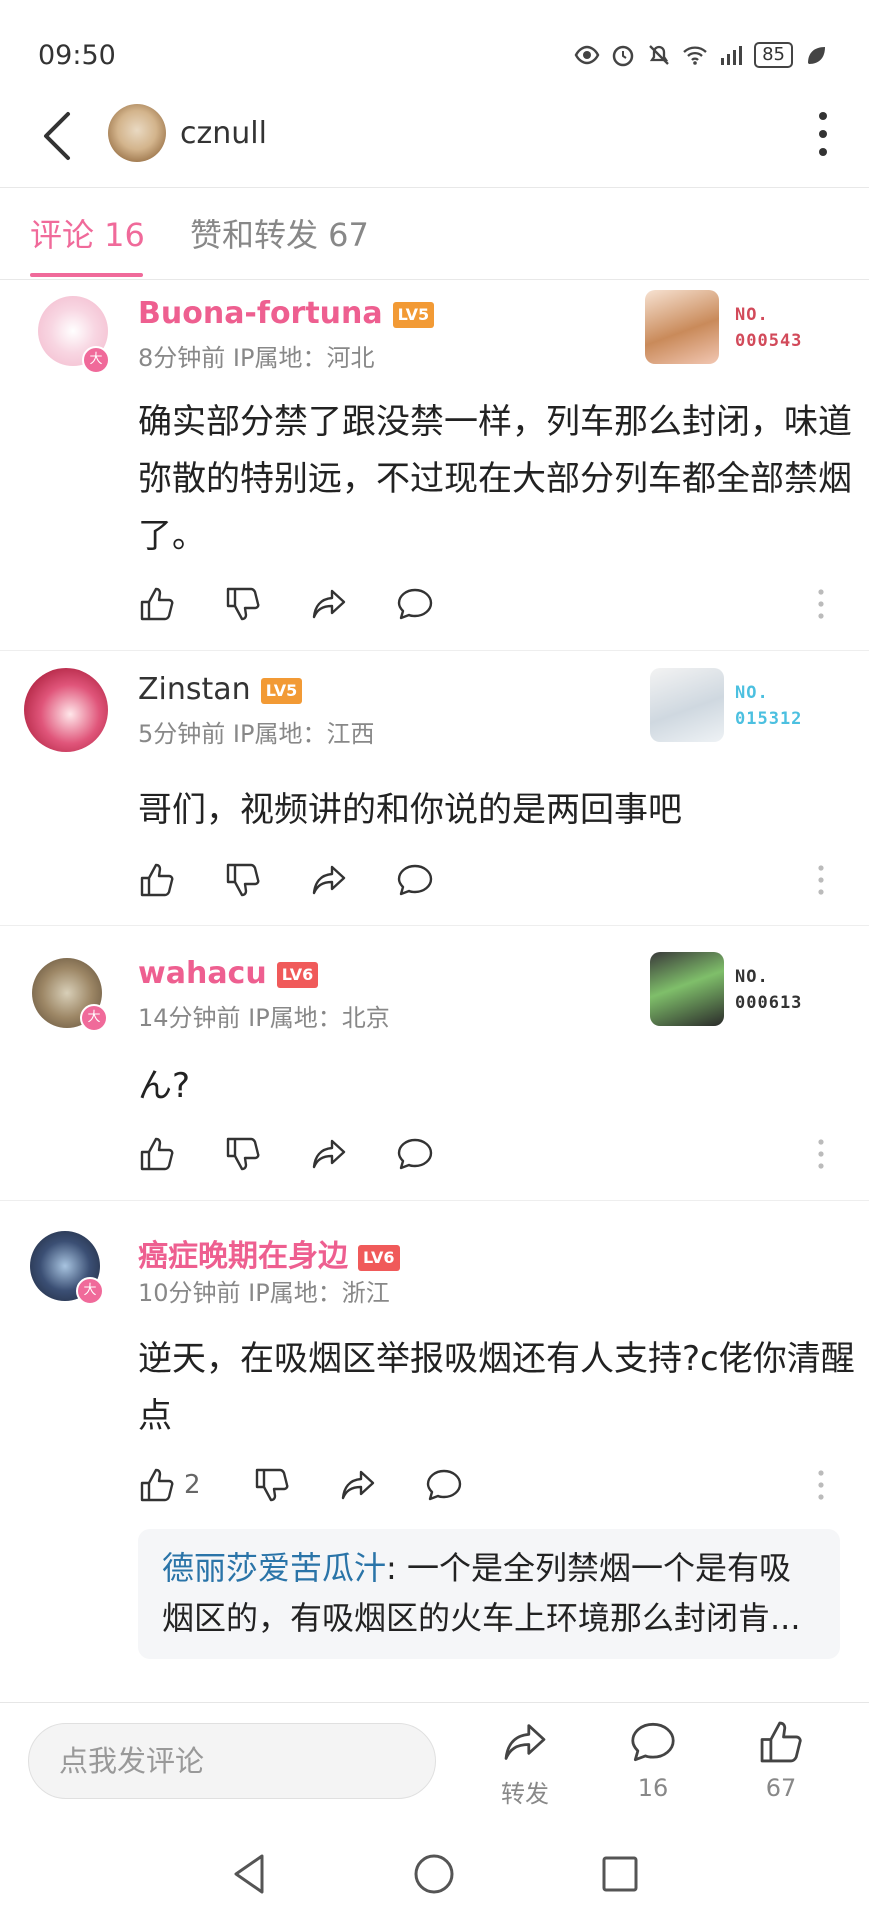  I want to click on comment-text: 逆天，在吸烟区举报吸烟还有人支持?c佬你清醒点, so click(496, 1387).